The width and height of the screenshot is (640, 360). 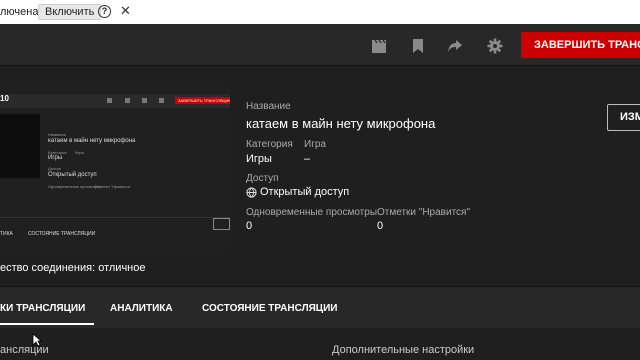 I want to click on access-value: Открытый доступ, so click(x=305, y=192).